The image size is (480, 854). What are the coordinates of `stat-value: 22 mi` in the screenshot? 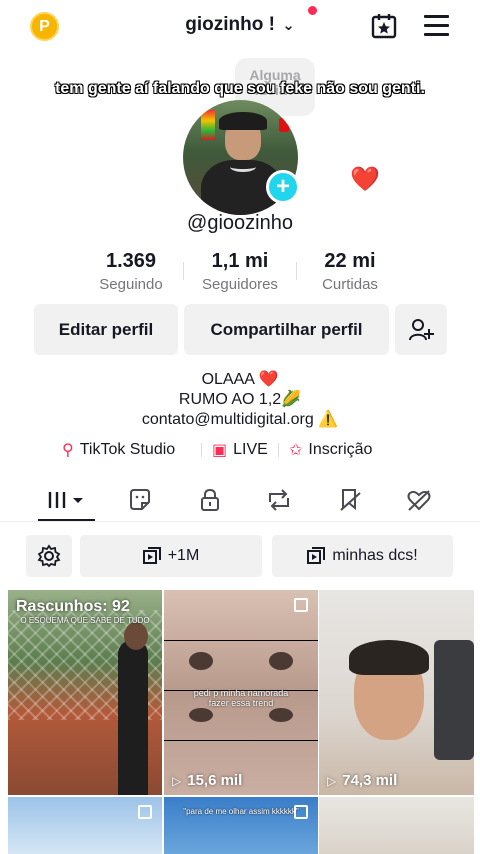 It's located at (350, 261).